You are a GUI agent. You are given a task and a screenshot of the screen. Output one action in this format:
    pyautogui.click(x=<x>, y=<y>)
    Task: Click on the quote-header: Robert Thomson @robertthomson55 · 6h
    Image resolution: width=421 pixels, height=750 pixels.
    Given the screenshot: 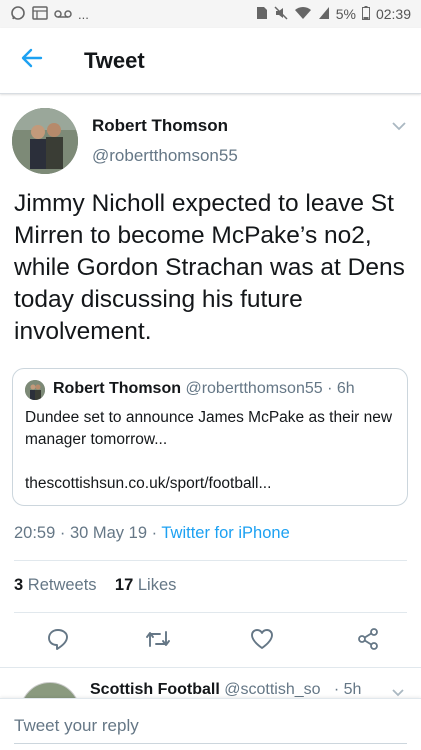 What is the action you would take?
    pyautogui.click(x=204, y=389)
    